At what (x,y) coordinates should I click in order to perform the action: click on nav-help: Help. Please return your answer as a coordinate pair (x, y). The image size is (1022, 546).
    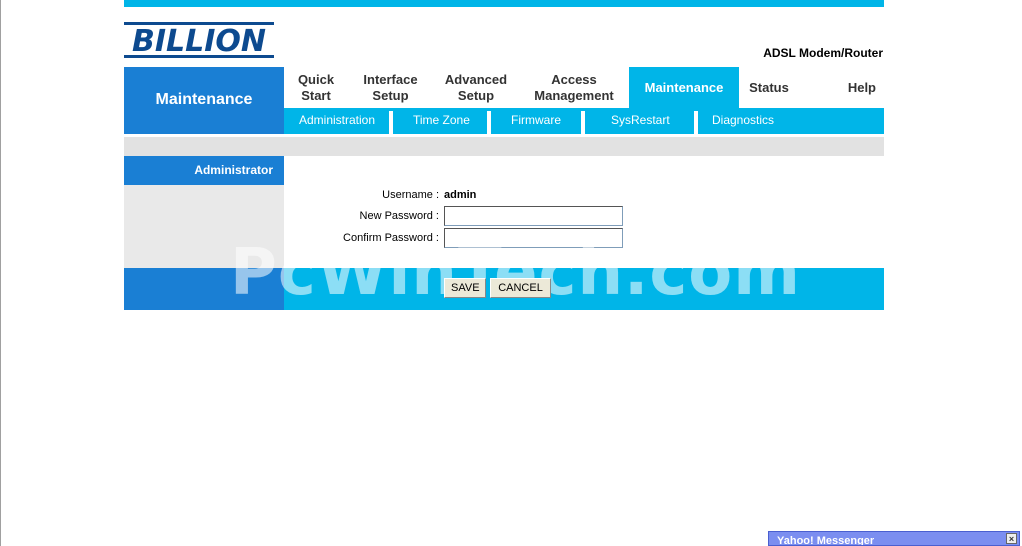
    Looking at the image, I should click on (841, 87).